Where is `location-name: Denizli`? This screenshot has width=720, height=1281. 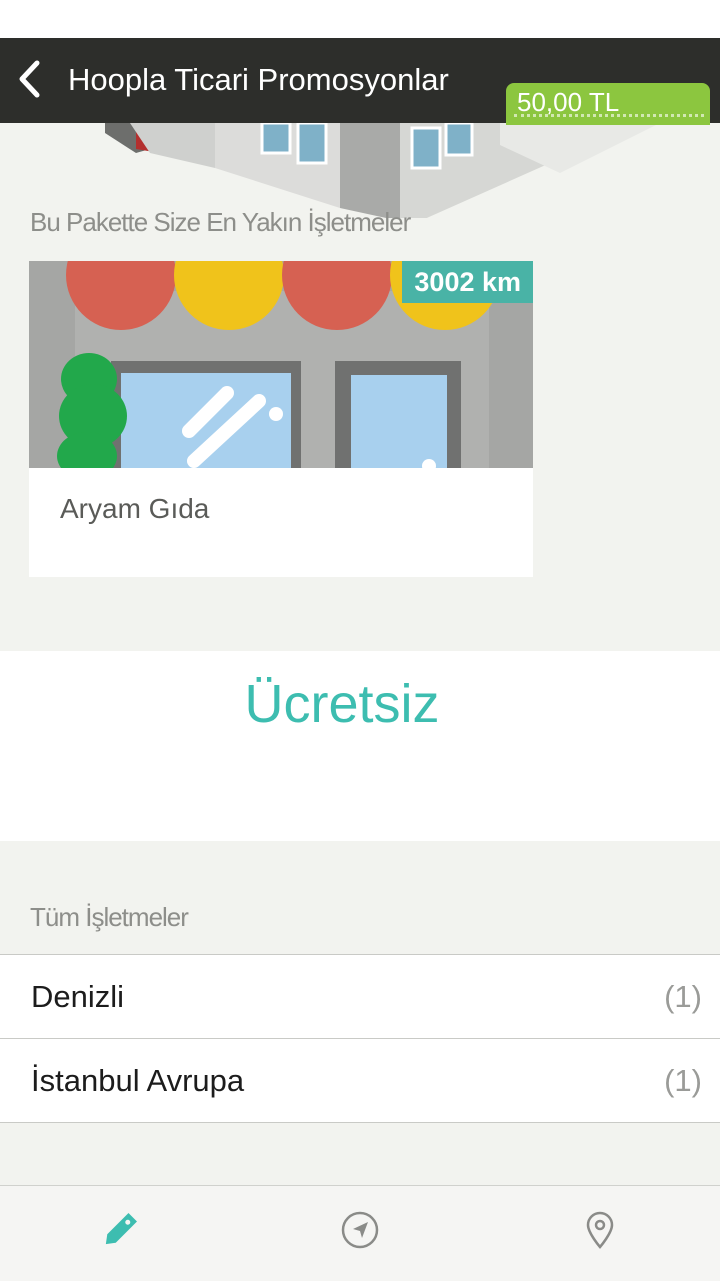 location-name: Denizli is located at coordinates (78, 996).